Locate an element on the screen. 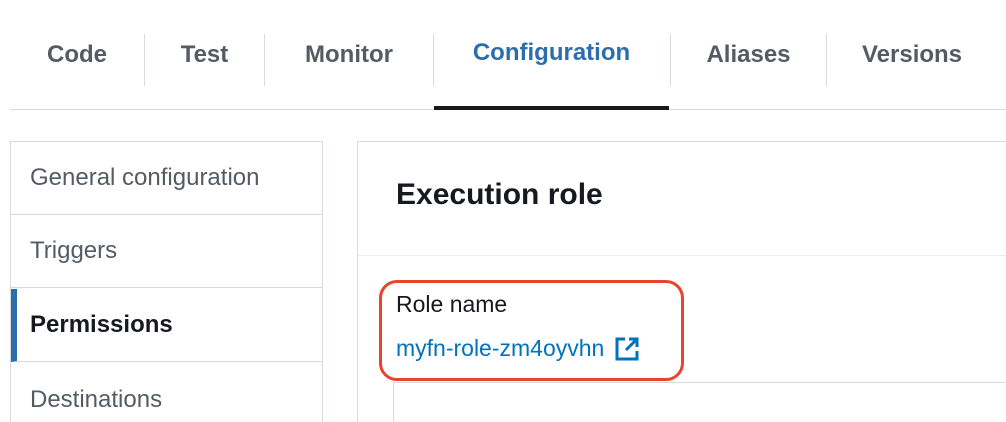  panel-title: Execution role is located at coordinates (499, 194).